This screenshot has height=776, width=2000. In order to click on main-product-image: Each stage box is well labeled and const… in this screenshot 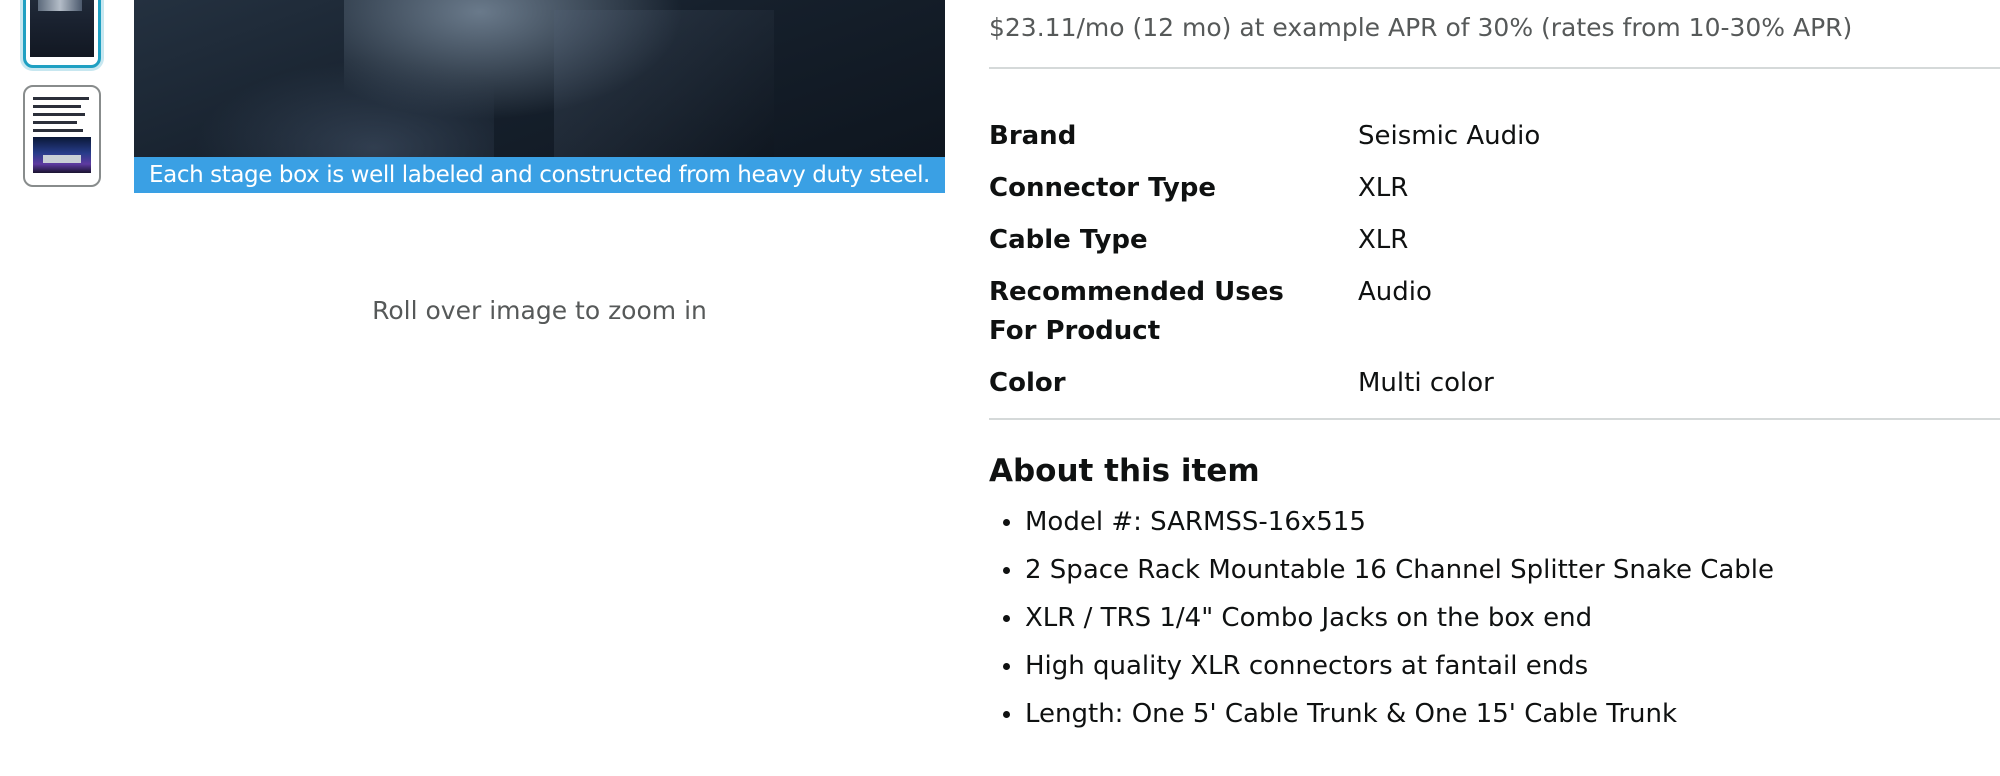, I will do `click(539, 96)`.